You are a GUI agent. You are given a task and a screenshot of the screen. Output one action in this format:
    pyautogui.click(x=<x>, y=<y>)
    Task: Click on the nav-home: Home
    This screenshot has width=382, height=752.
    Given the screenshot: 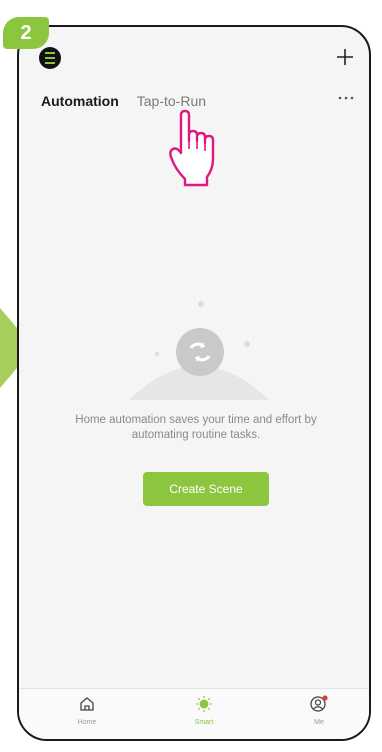 What is the action you would take?
    pyautogui.click(x=87, y=710)
    